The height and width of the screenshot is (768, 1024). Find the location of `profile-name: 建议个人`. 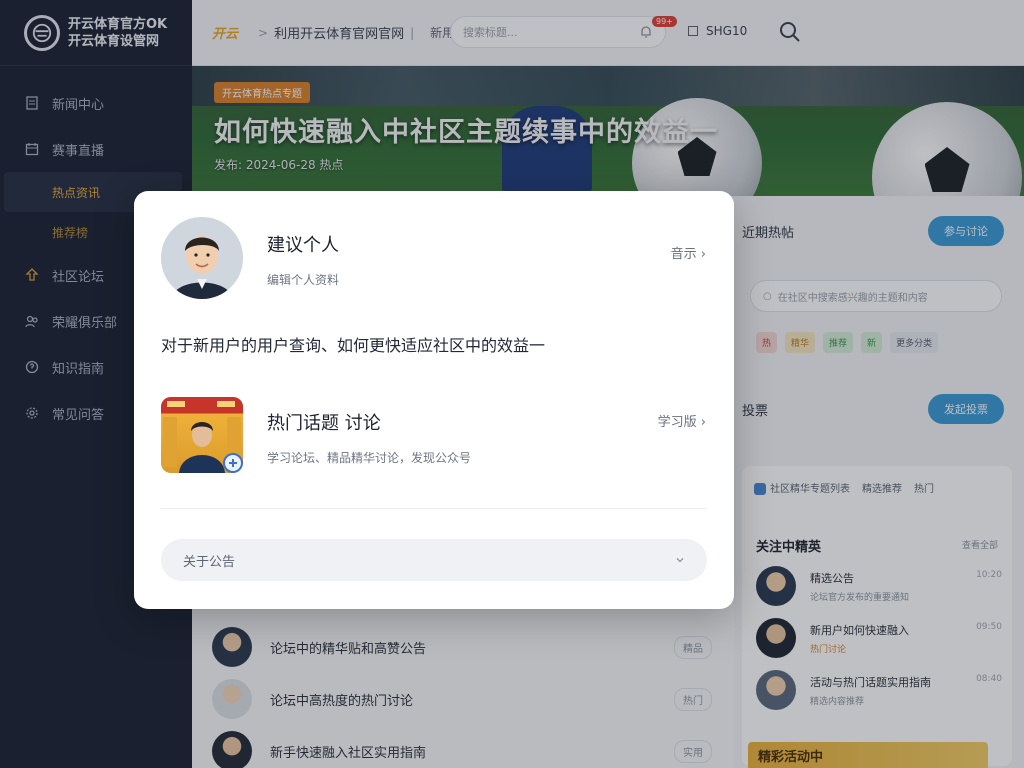

profile-name: 建议个人 is located at coordinates (303, 245).